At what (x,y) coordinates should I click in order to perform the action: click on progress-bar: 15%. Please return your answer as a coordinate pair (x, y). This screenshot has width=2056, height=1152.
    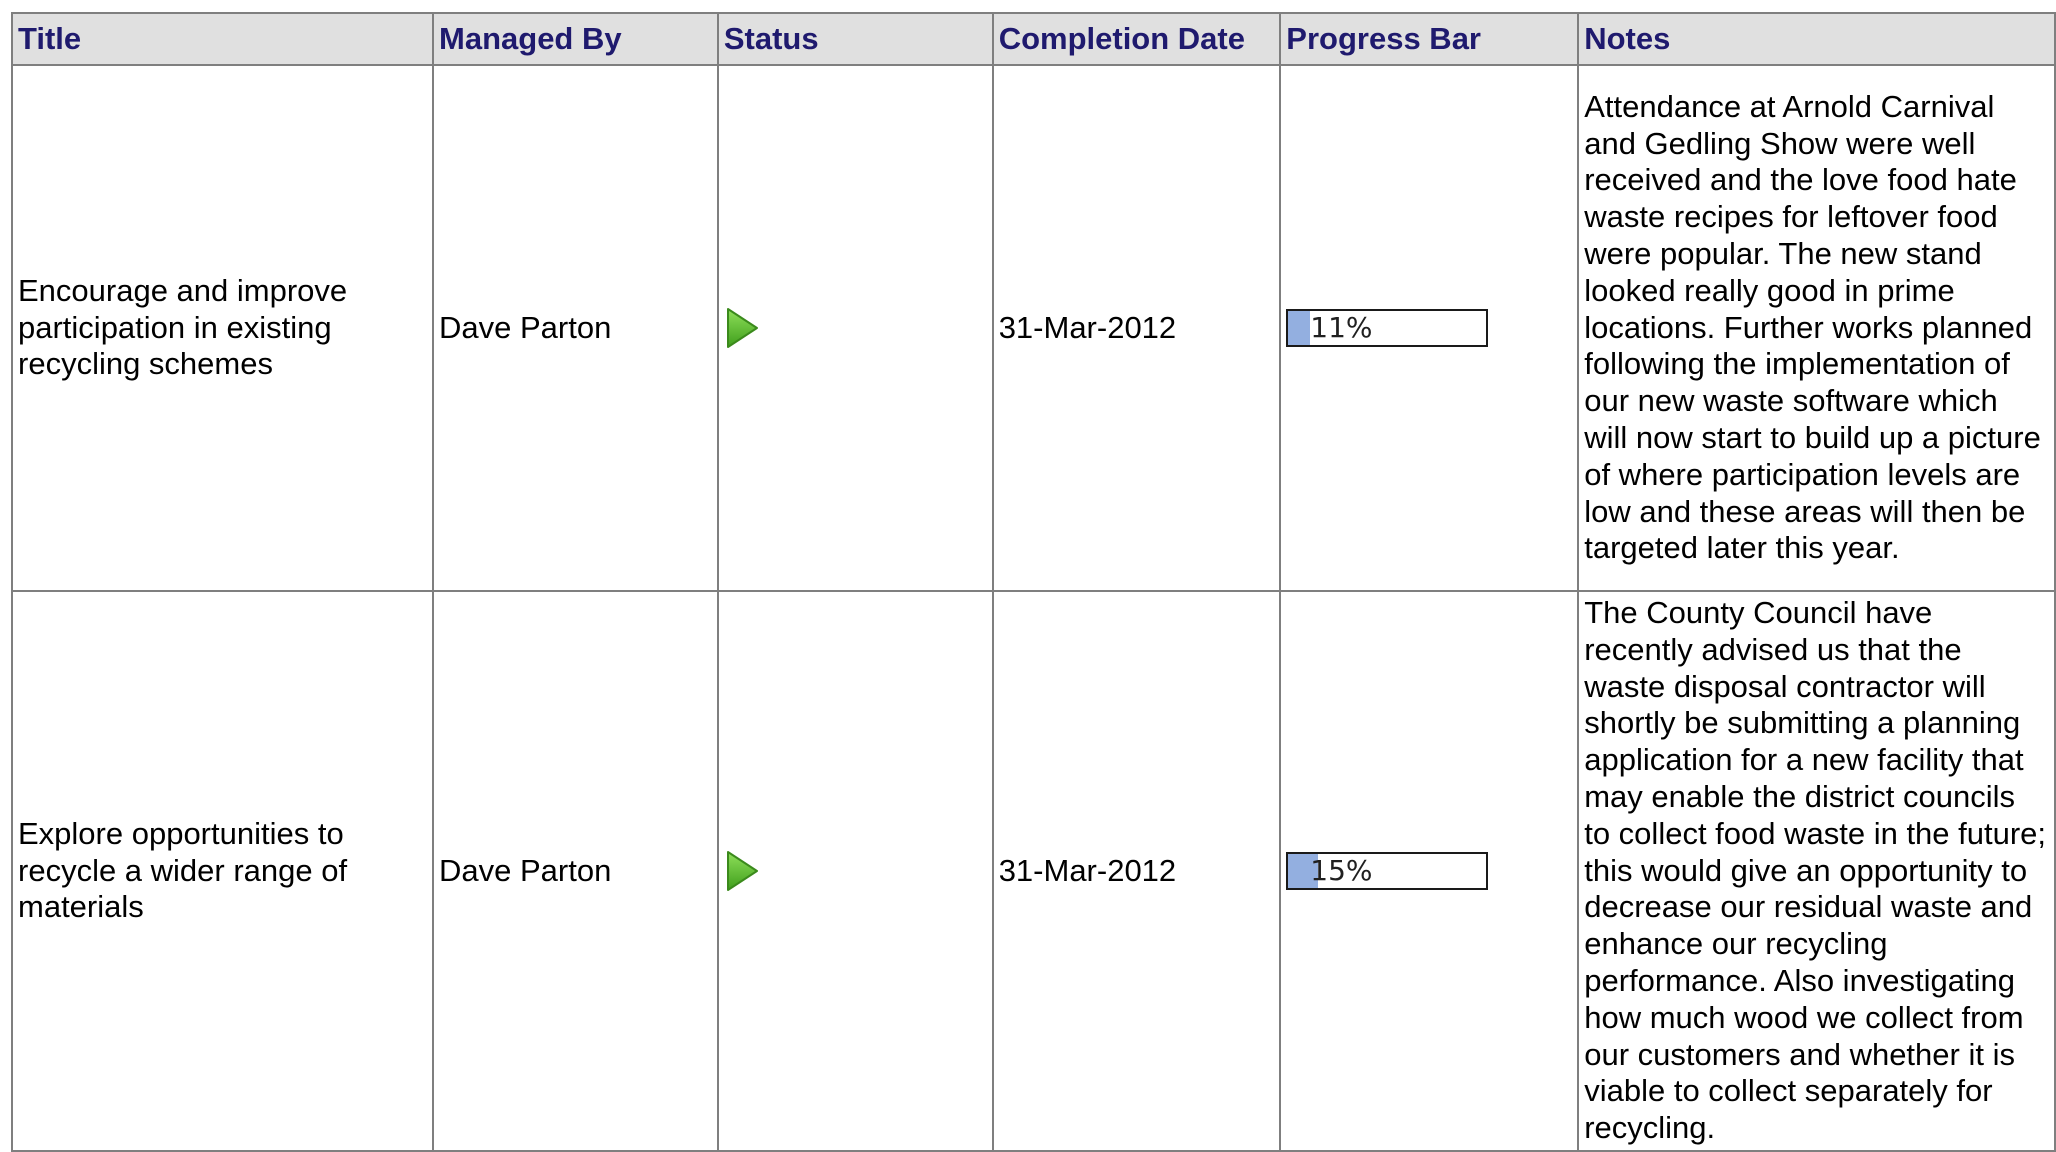
    Looking at the image, I should click on (1387, 871).